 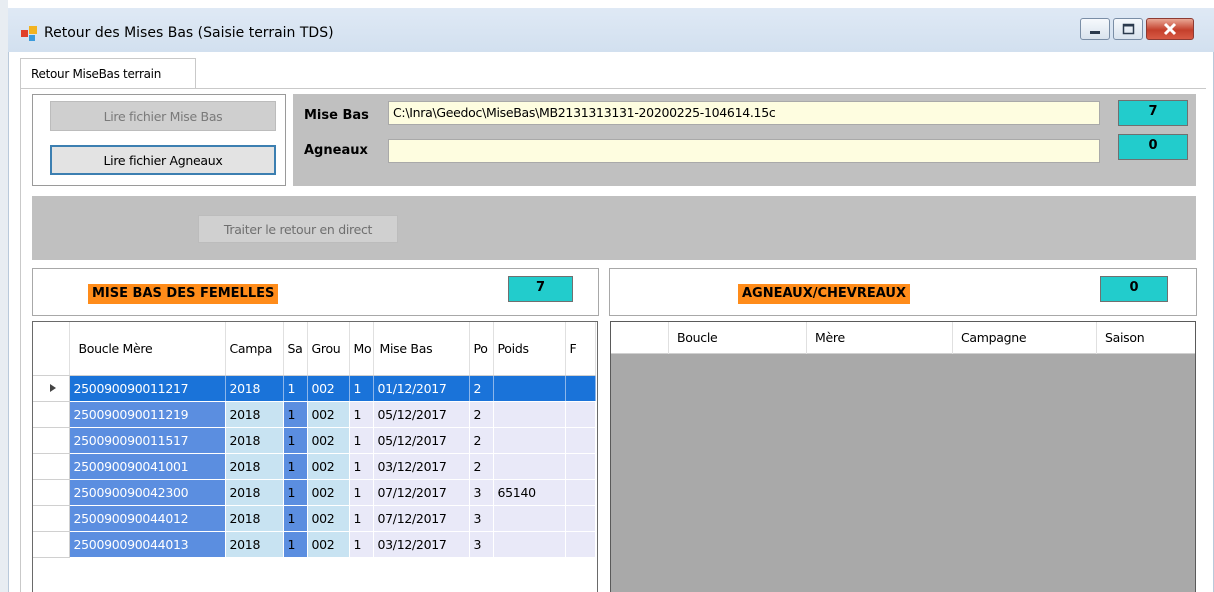 I want to click on agneaux-path-field, so click(x=744, y=151).